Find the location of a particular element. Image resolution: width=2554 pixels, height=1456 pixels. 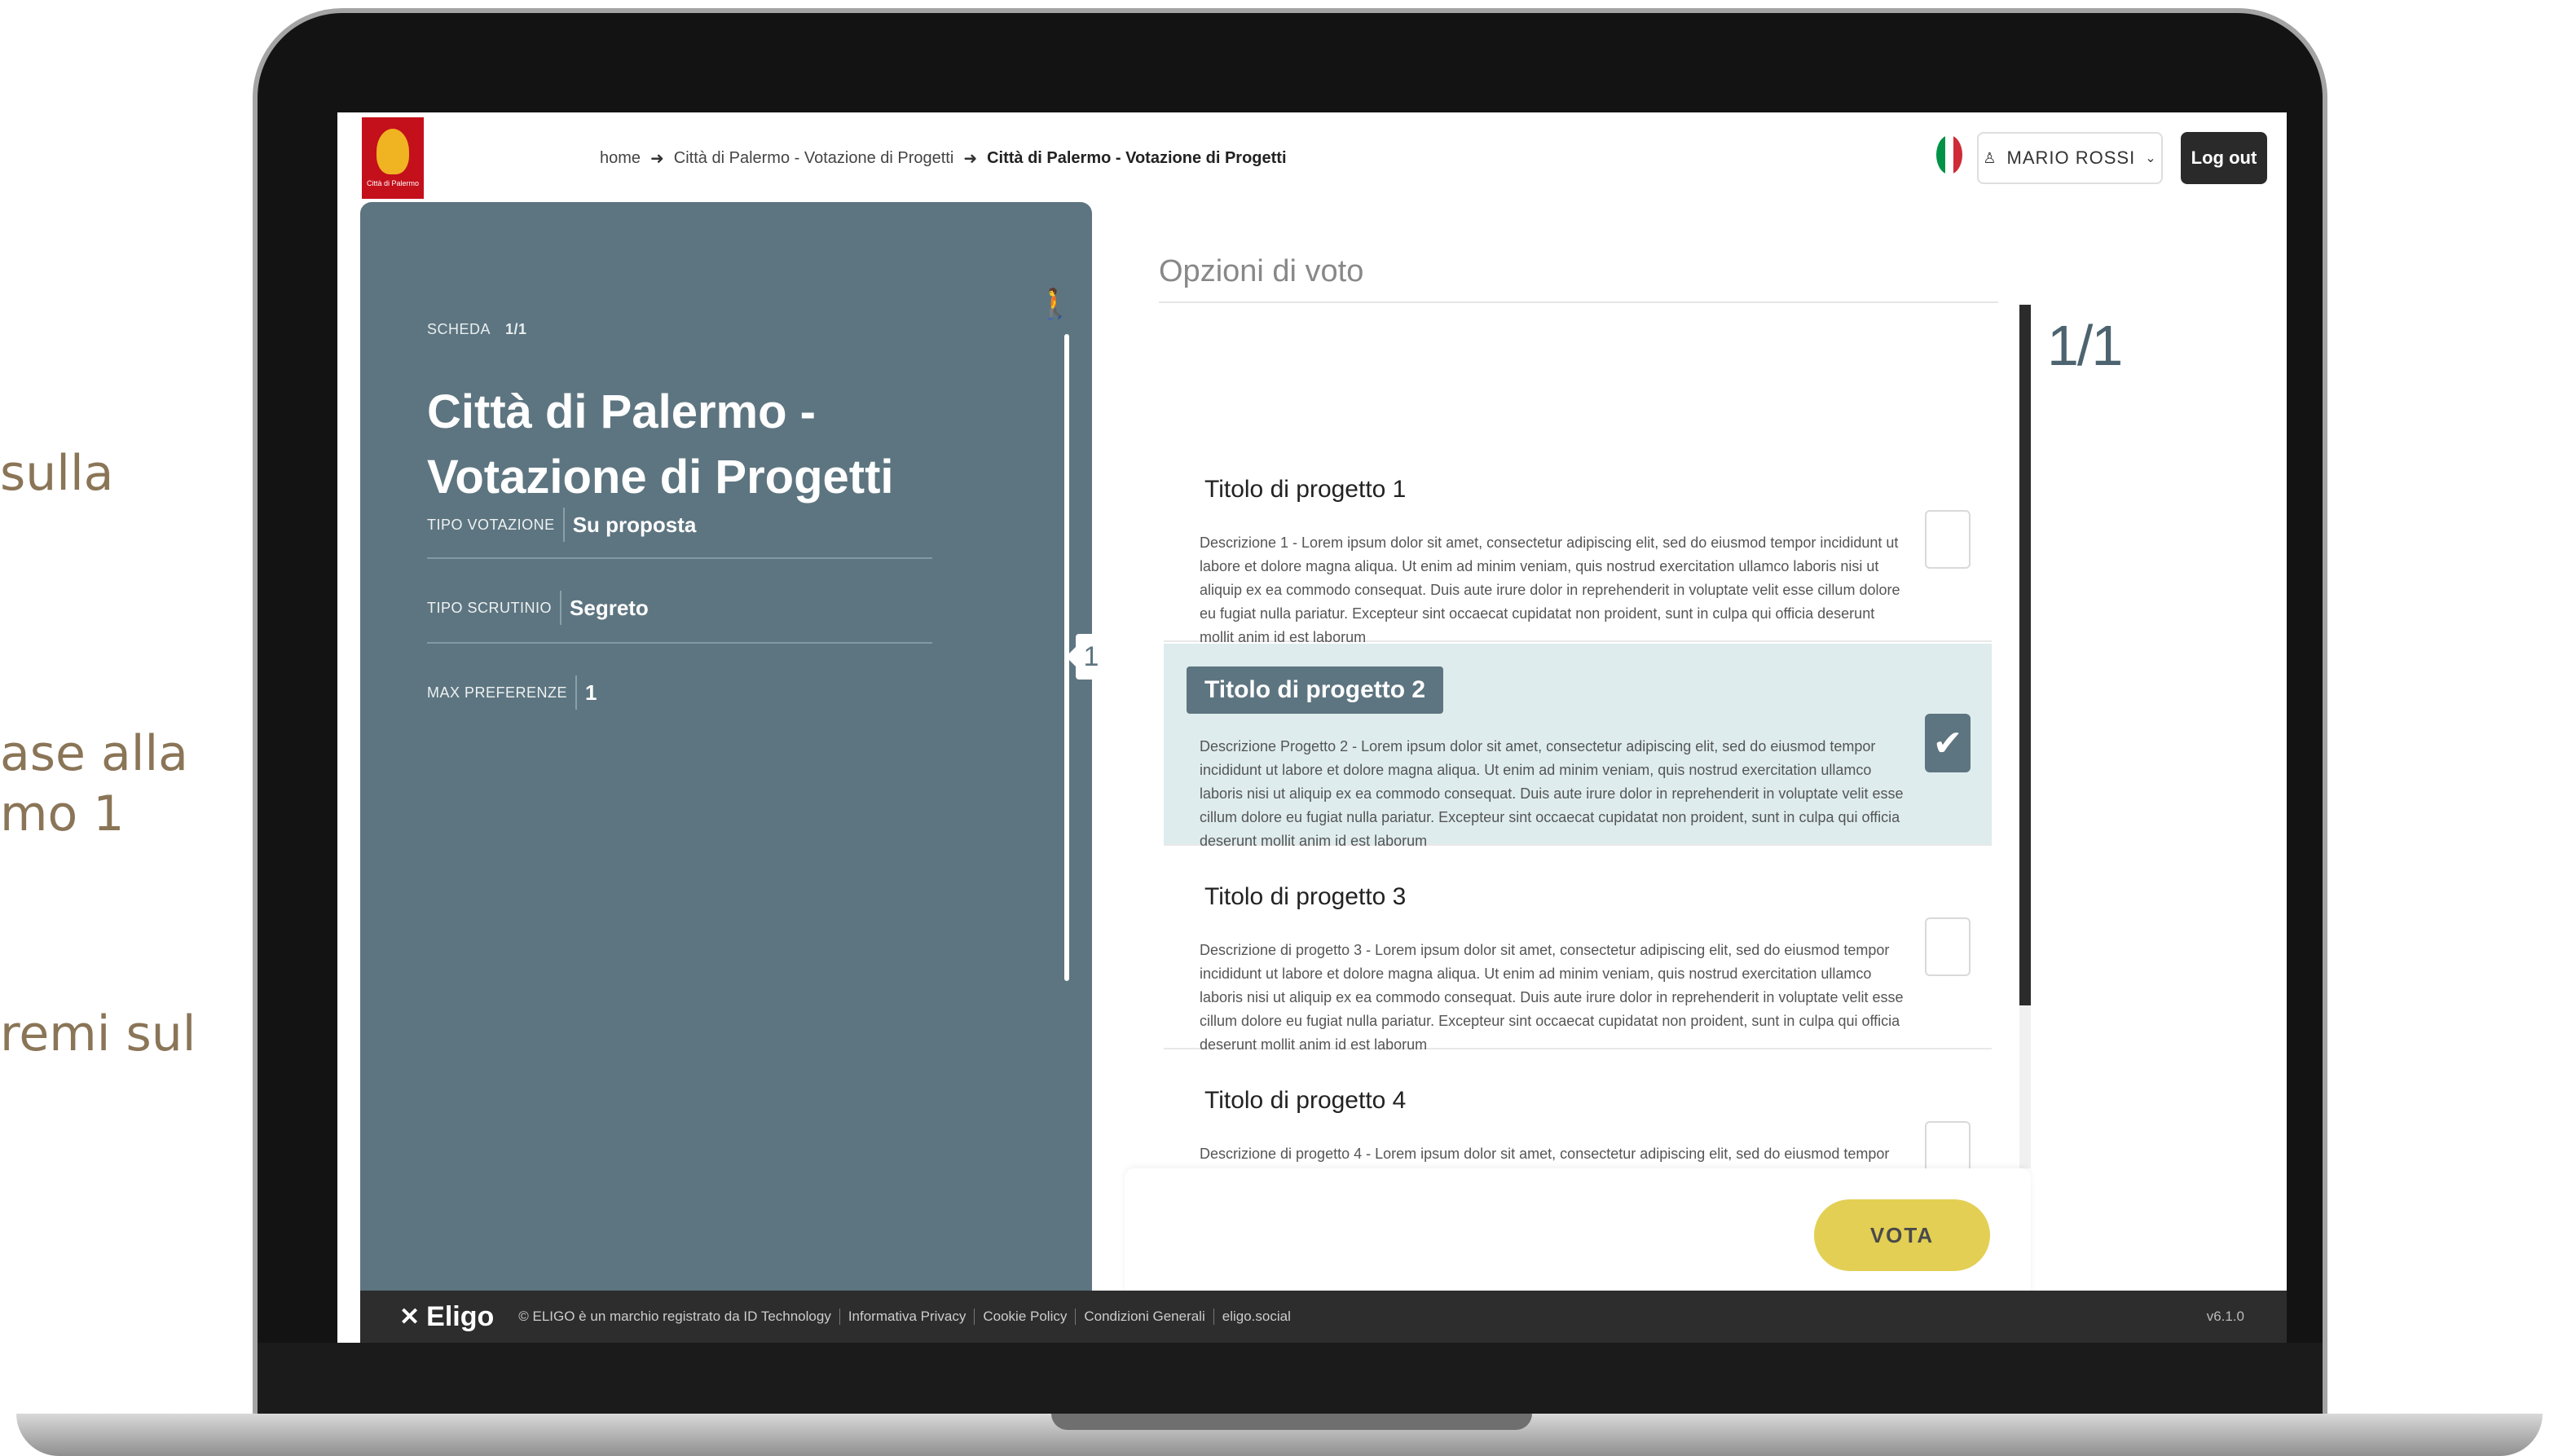

eligo-logo-icon: ✕ is located at coordinates (410, 1317).